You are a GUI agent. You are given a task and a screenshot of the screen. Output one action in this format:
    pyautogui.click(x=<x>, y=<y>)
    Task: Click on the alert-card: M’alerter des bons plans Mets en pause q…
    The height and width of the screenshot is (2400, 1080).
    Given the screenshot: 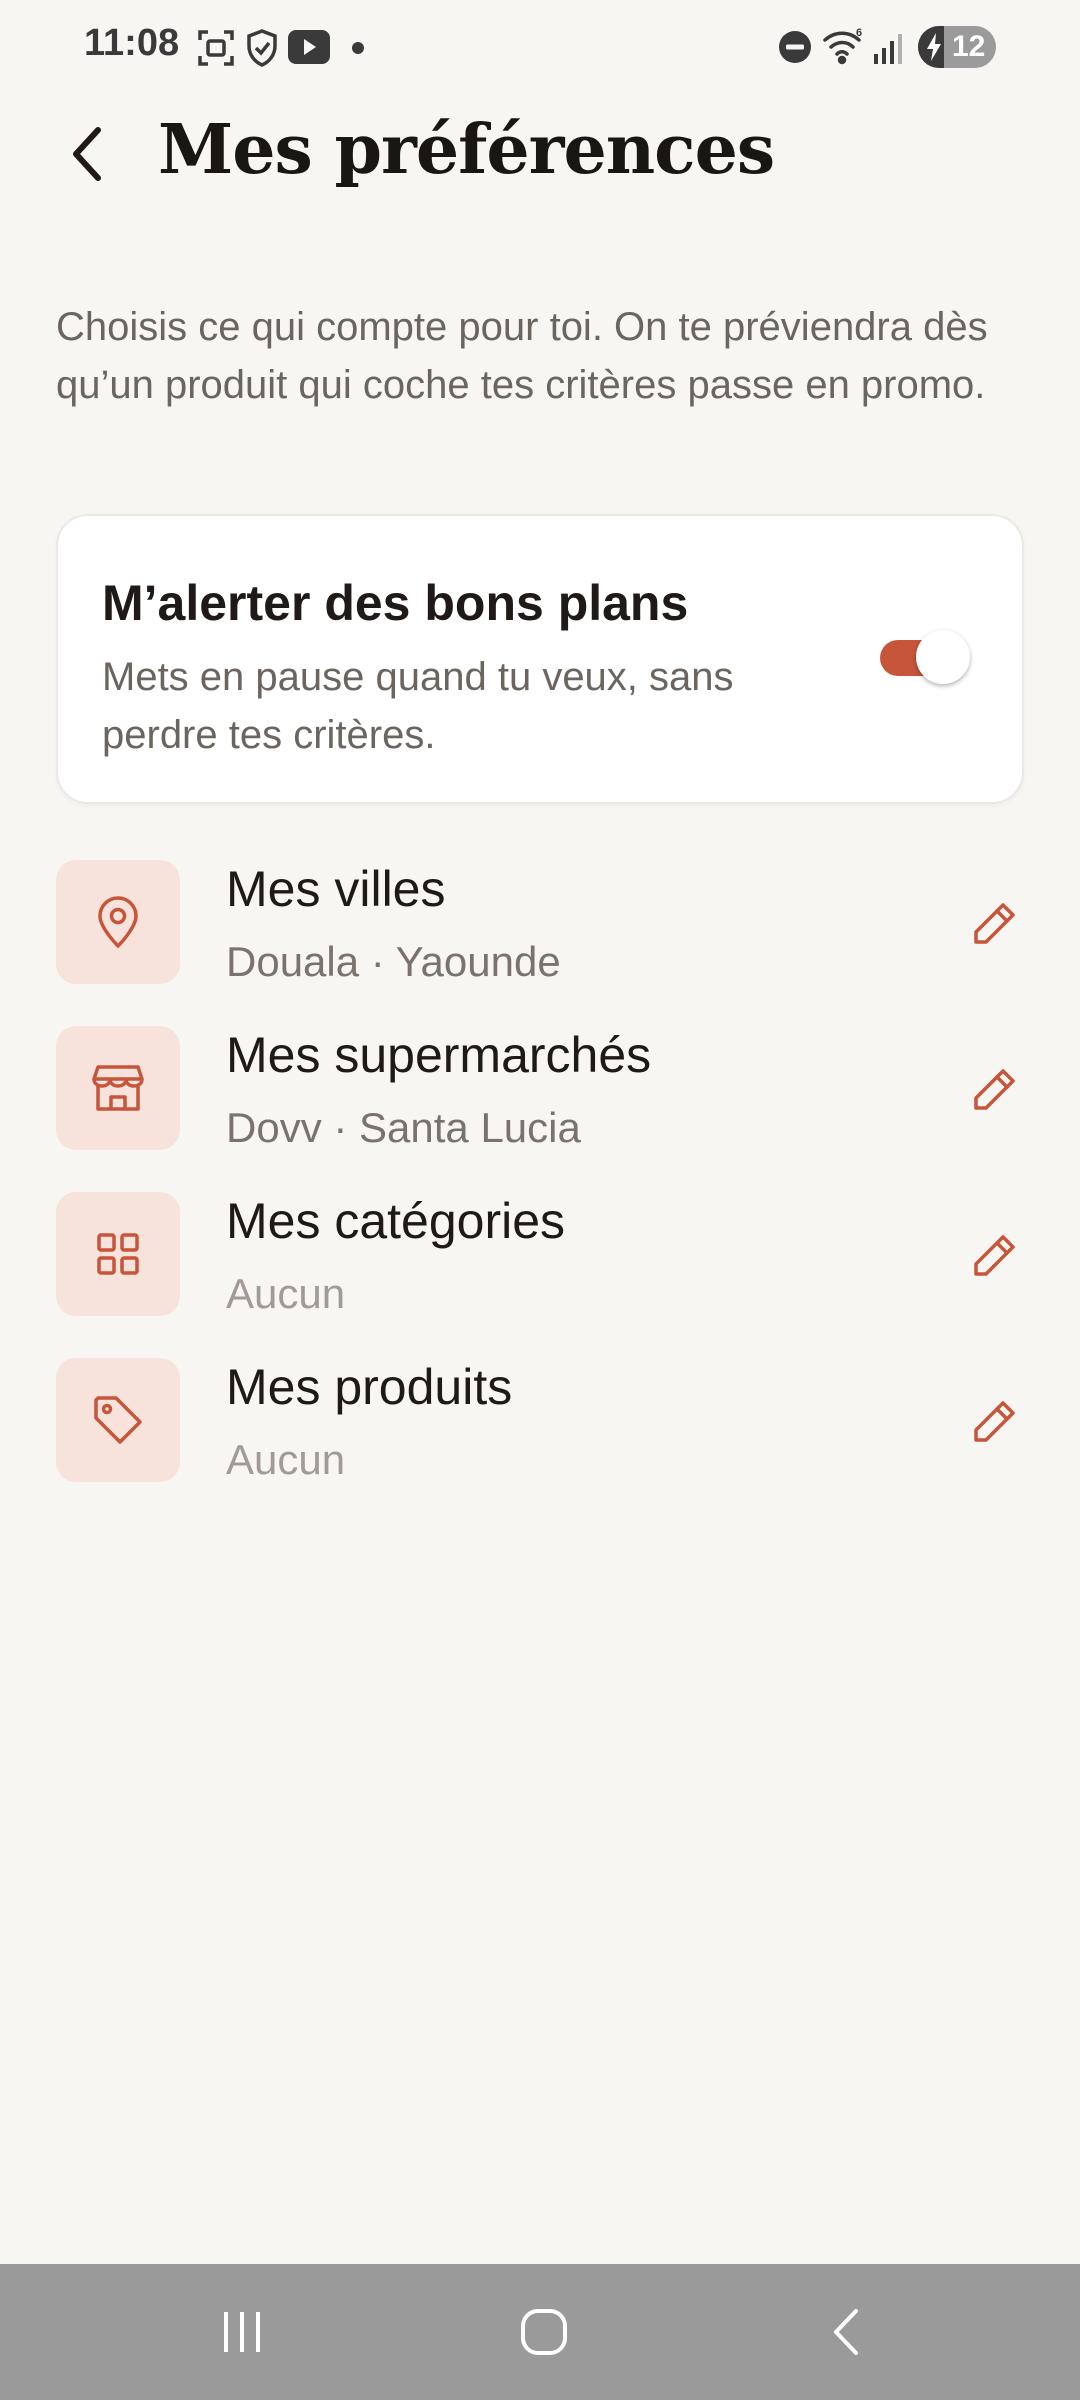 What is the action you would take?
    pyautogui.click(x=540, y=659)
    